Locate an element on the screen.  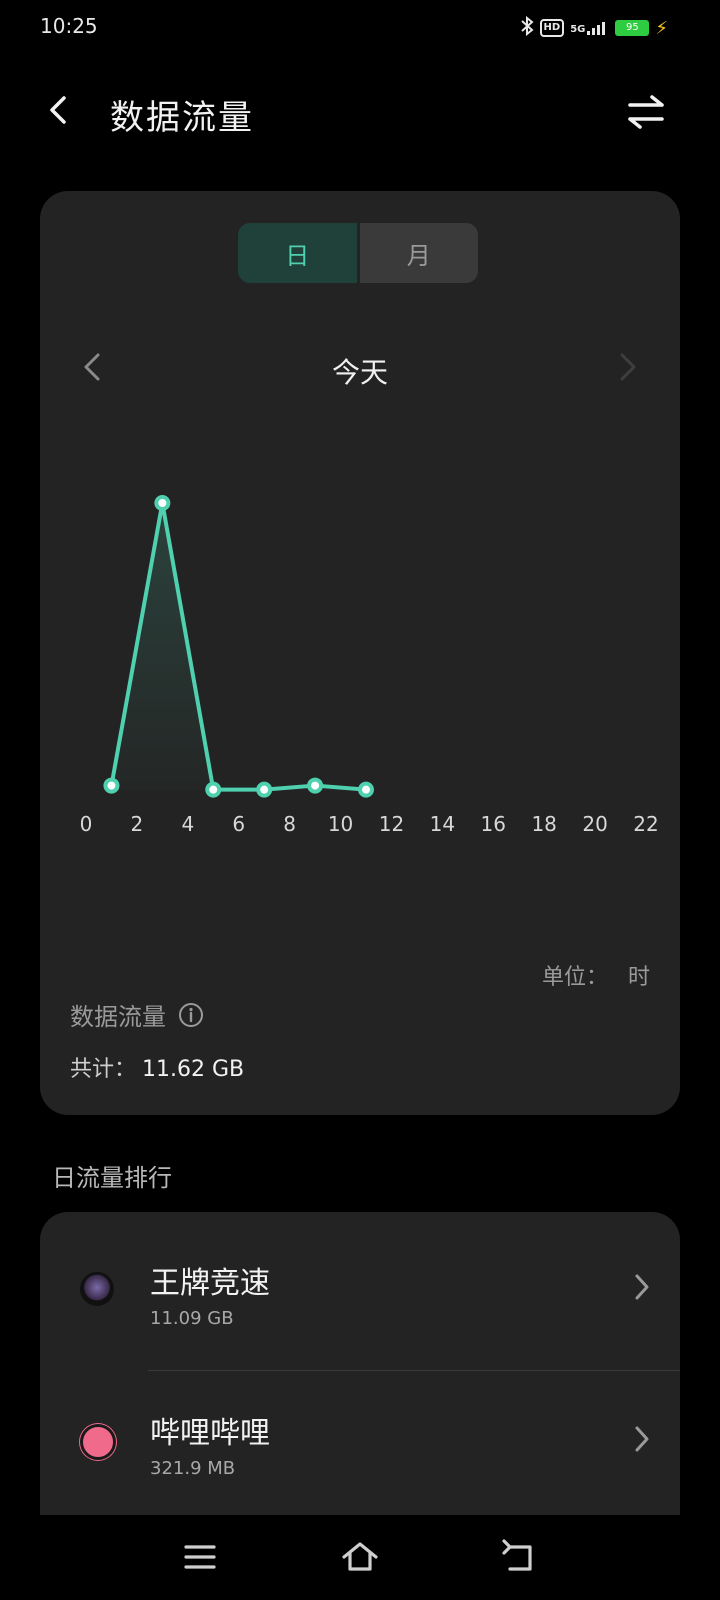
menu-icon is located at coordinates (200, 1557).